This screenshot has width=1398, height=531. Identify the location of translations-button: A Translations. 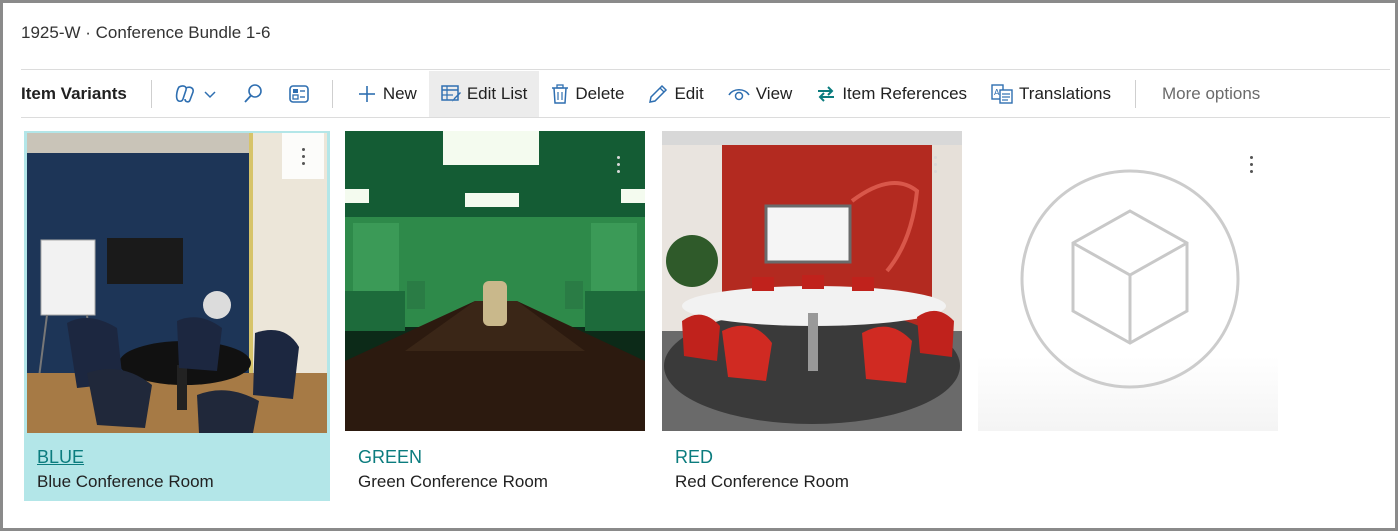
(1051, 94).